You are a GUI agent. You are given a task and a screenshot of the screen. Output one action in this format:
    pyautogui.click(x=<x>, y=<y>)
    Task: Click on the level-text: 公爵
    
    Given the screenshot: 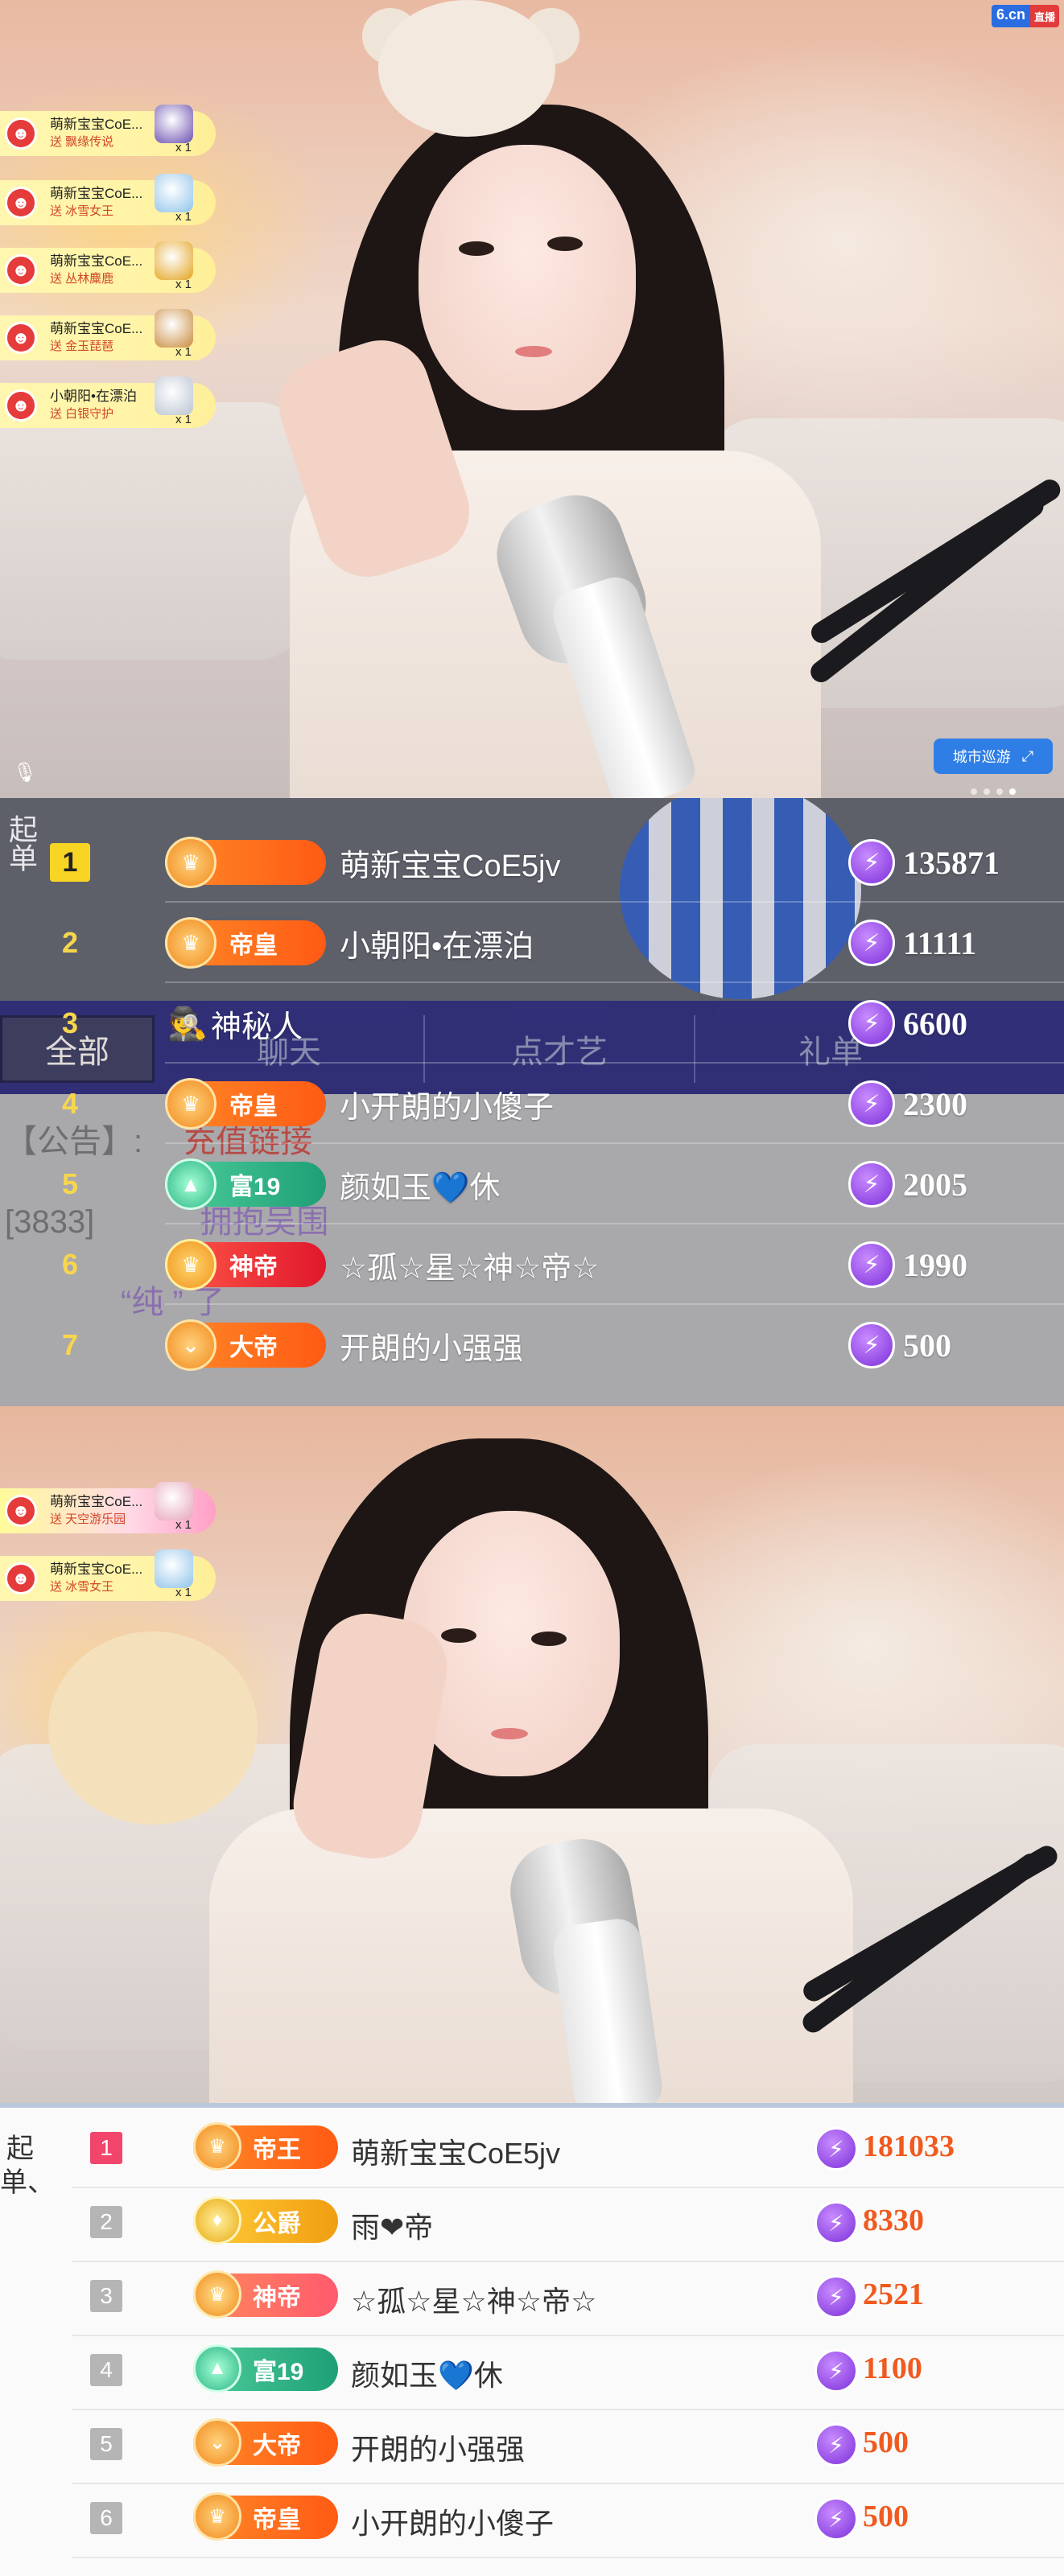 What is the action you would take?
    pyautogui.click(x=277, y=2224)
    